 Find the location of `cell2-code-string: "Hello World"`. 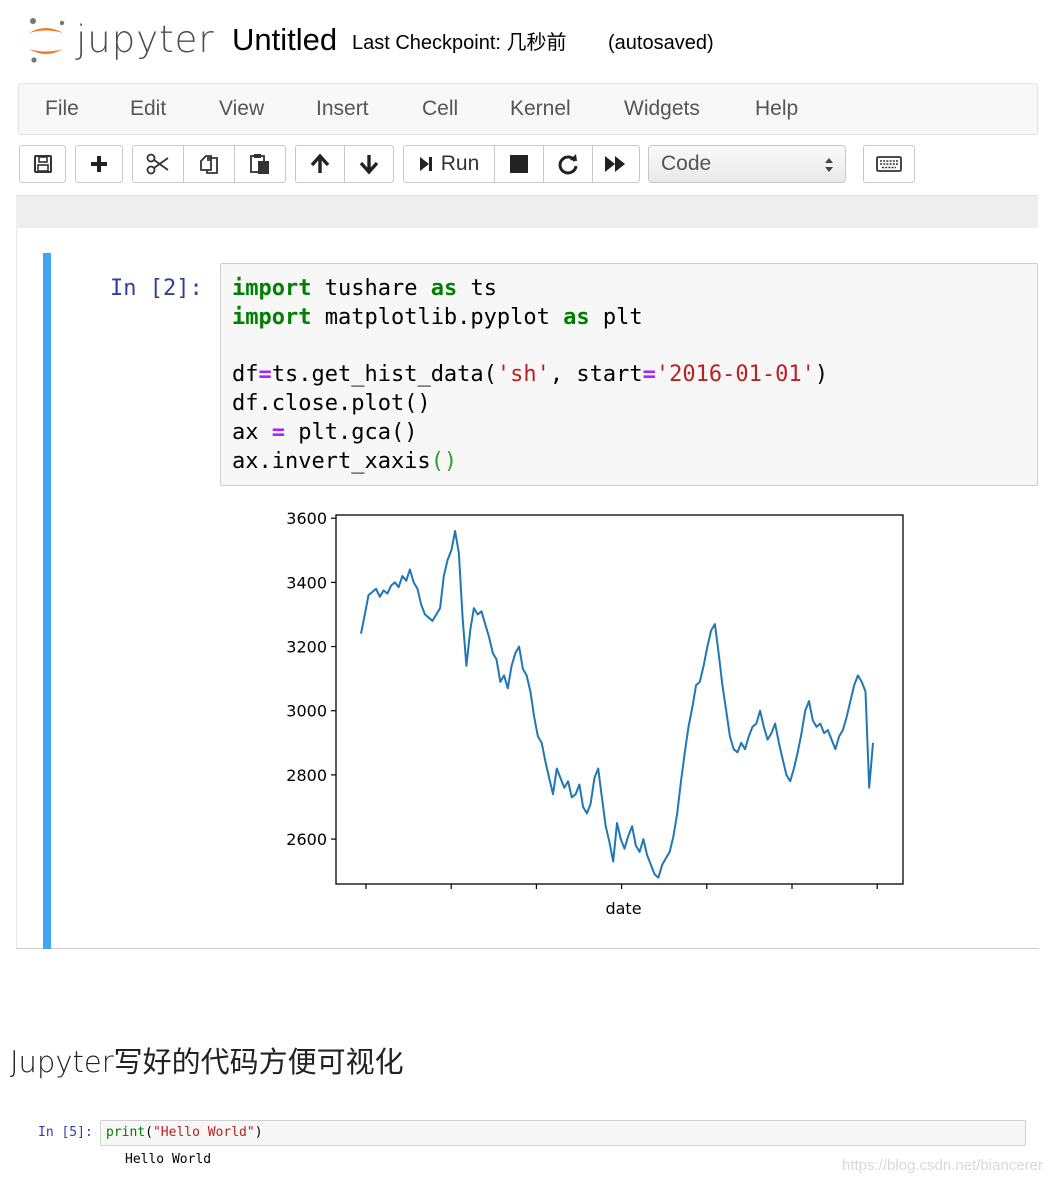

cell2-code-string: "Hello World" is located at coordinates (203, 1132).